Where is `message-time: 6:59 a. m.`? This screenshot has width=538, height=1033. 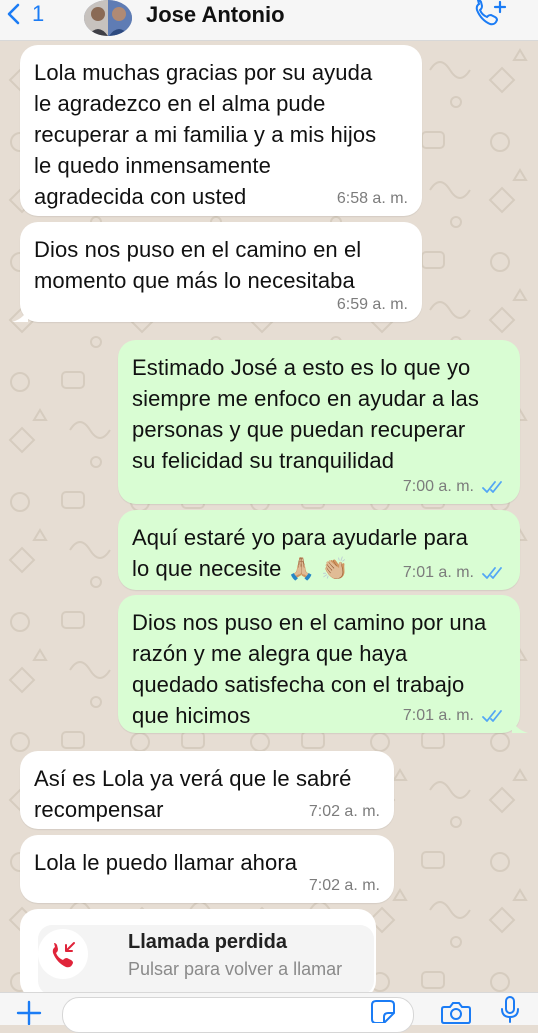 message-time: 6:59 a. m. is located at coordinates (372, 304).